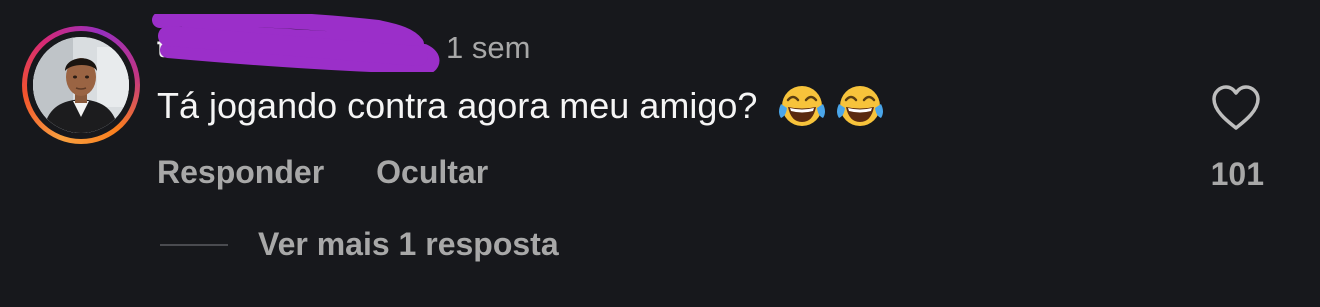 The height and width of the screenshot is (307, 1320). I want to click on comment-body: Tá jogando contra agora meu amigo?, so click(457, 105).